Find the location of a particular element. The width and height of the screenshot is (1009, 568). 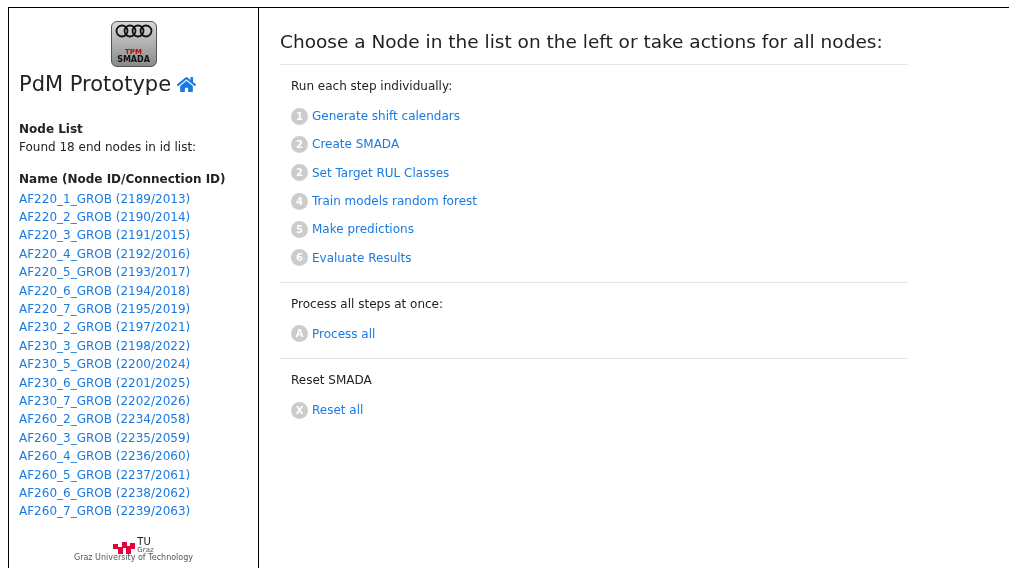

home-icon is located at coordinates (187, 85).